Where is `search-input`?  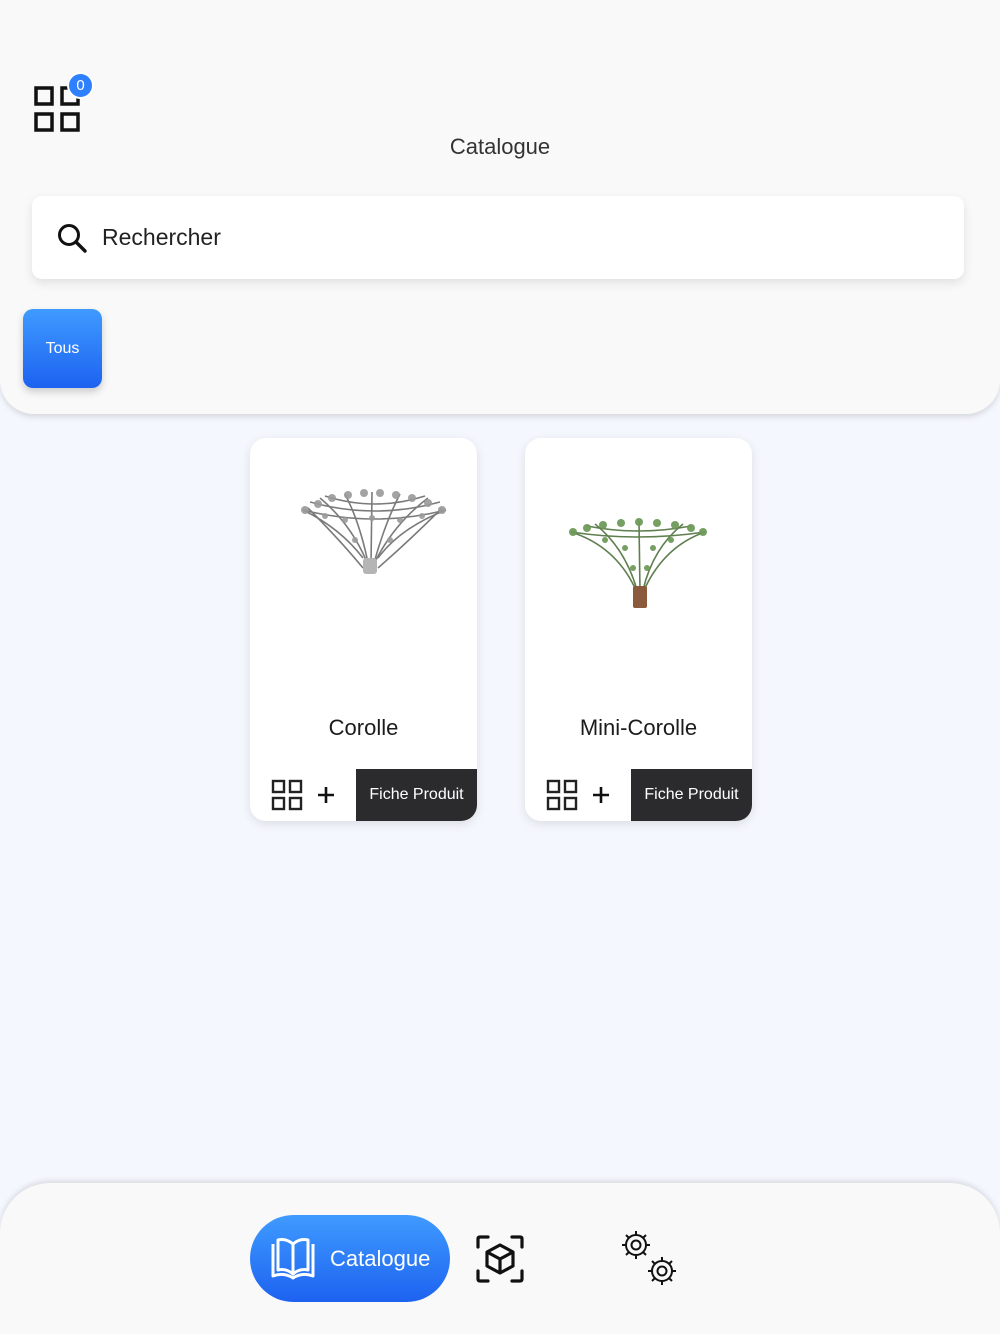 search-input is located at coordinates (502, 237).